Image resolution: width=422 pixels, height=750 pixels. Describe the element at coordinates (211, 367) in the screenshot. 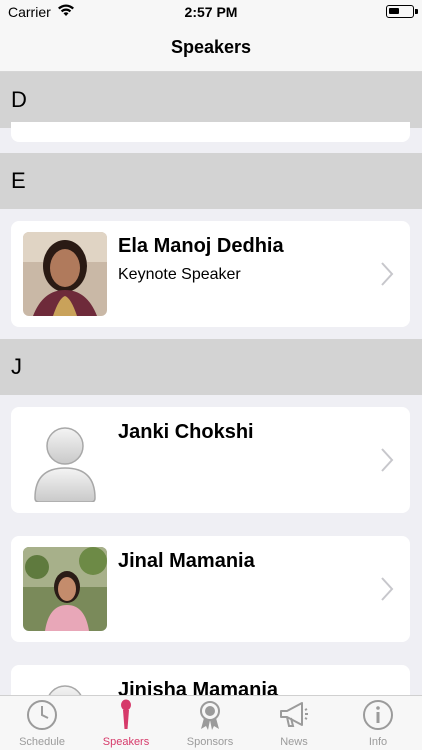

I see `section-header-j: J` at that location.